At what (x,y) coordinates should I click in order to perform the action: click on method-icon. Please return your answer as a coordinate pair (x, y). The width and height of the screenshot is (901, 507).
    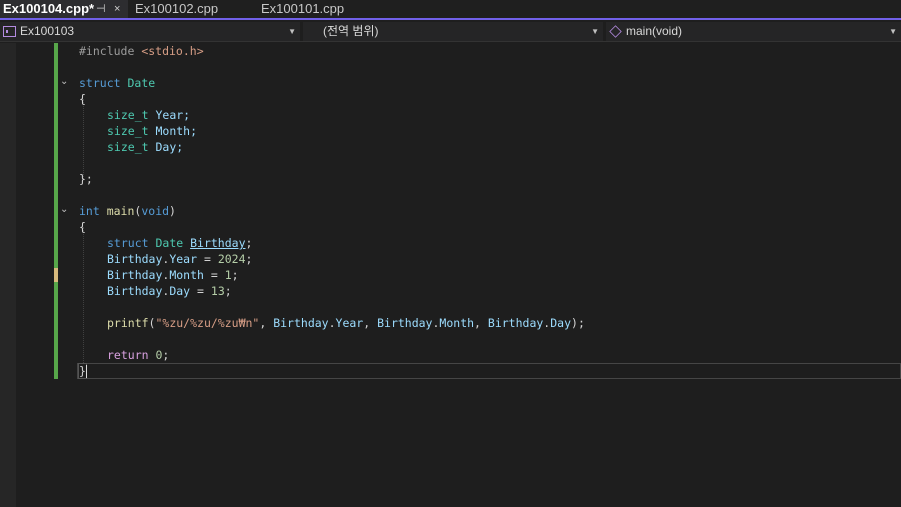
    Looking at the image, I should click on (615, 31).